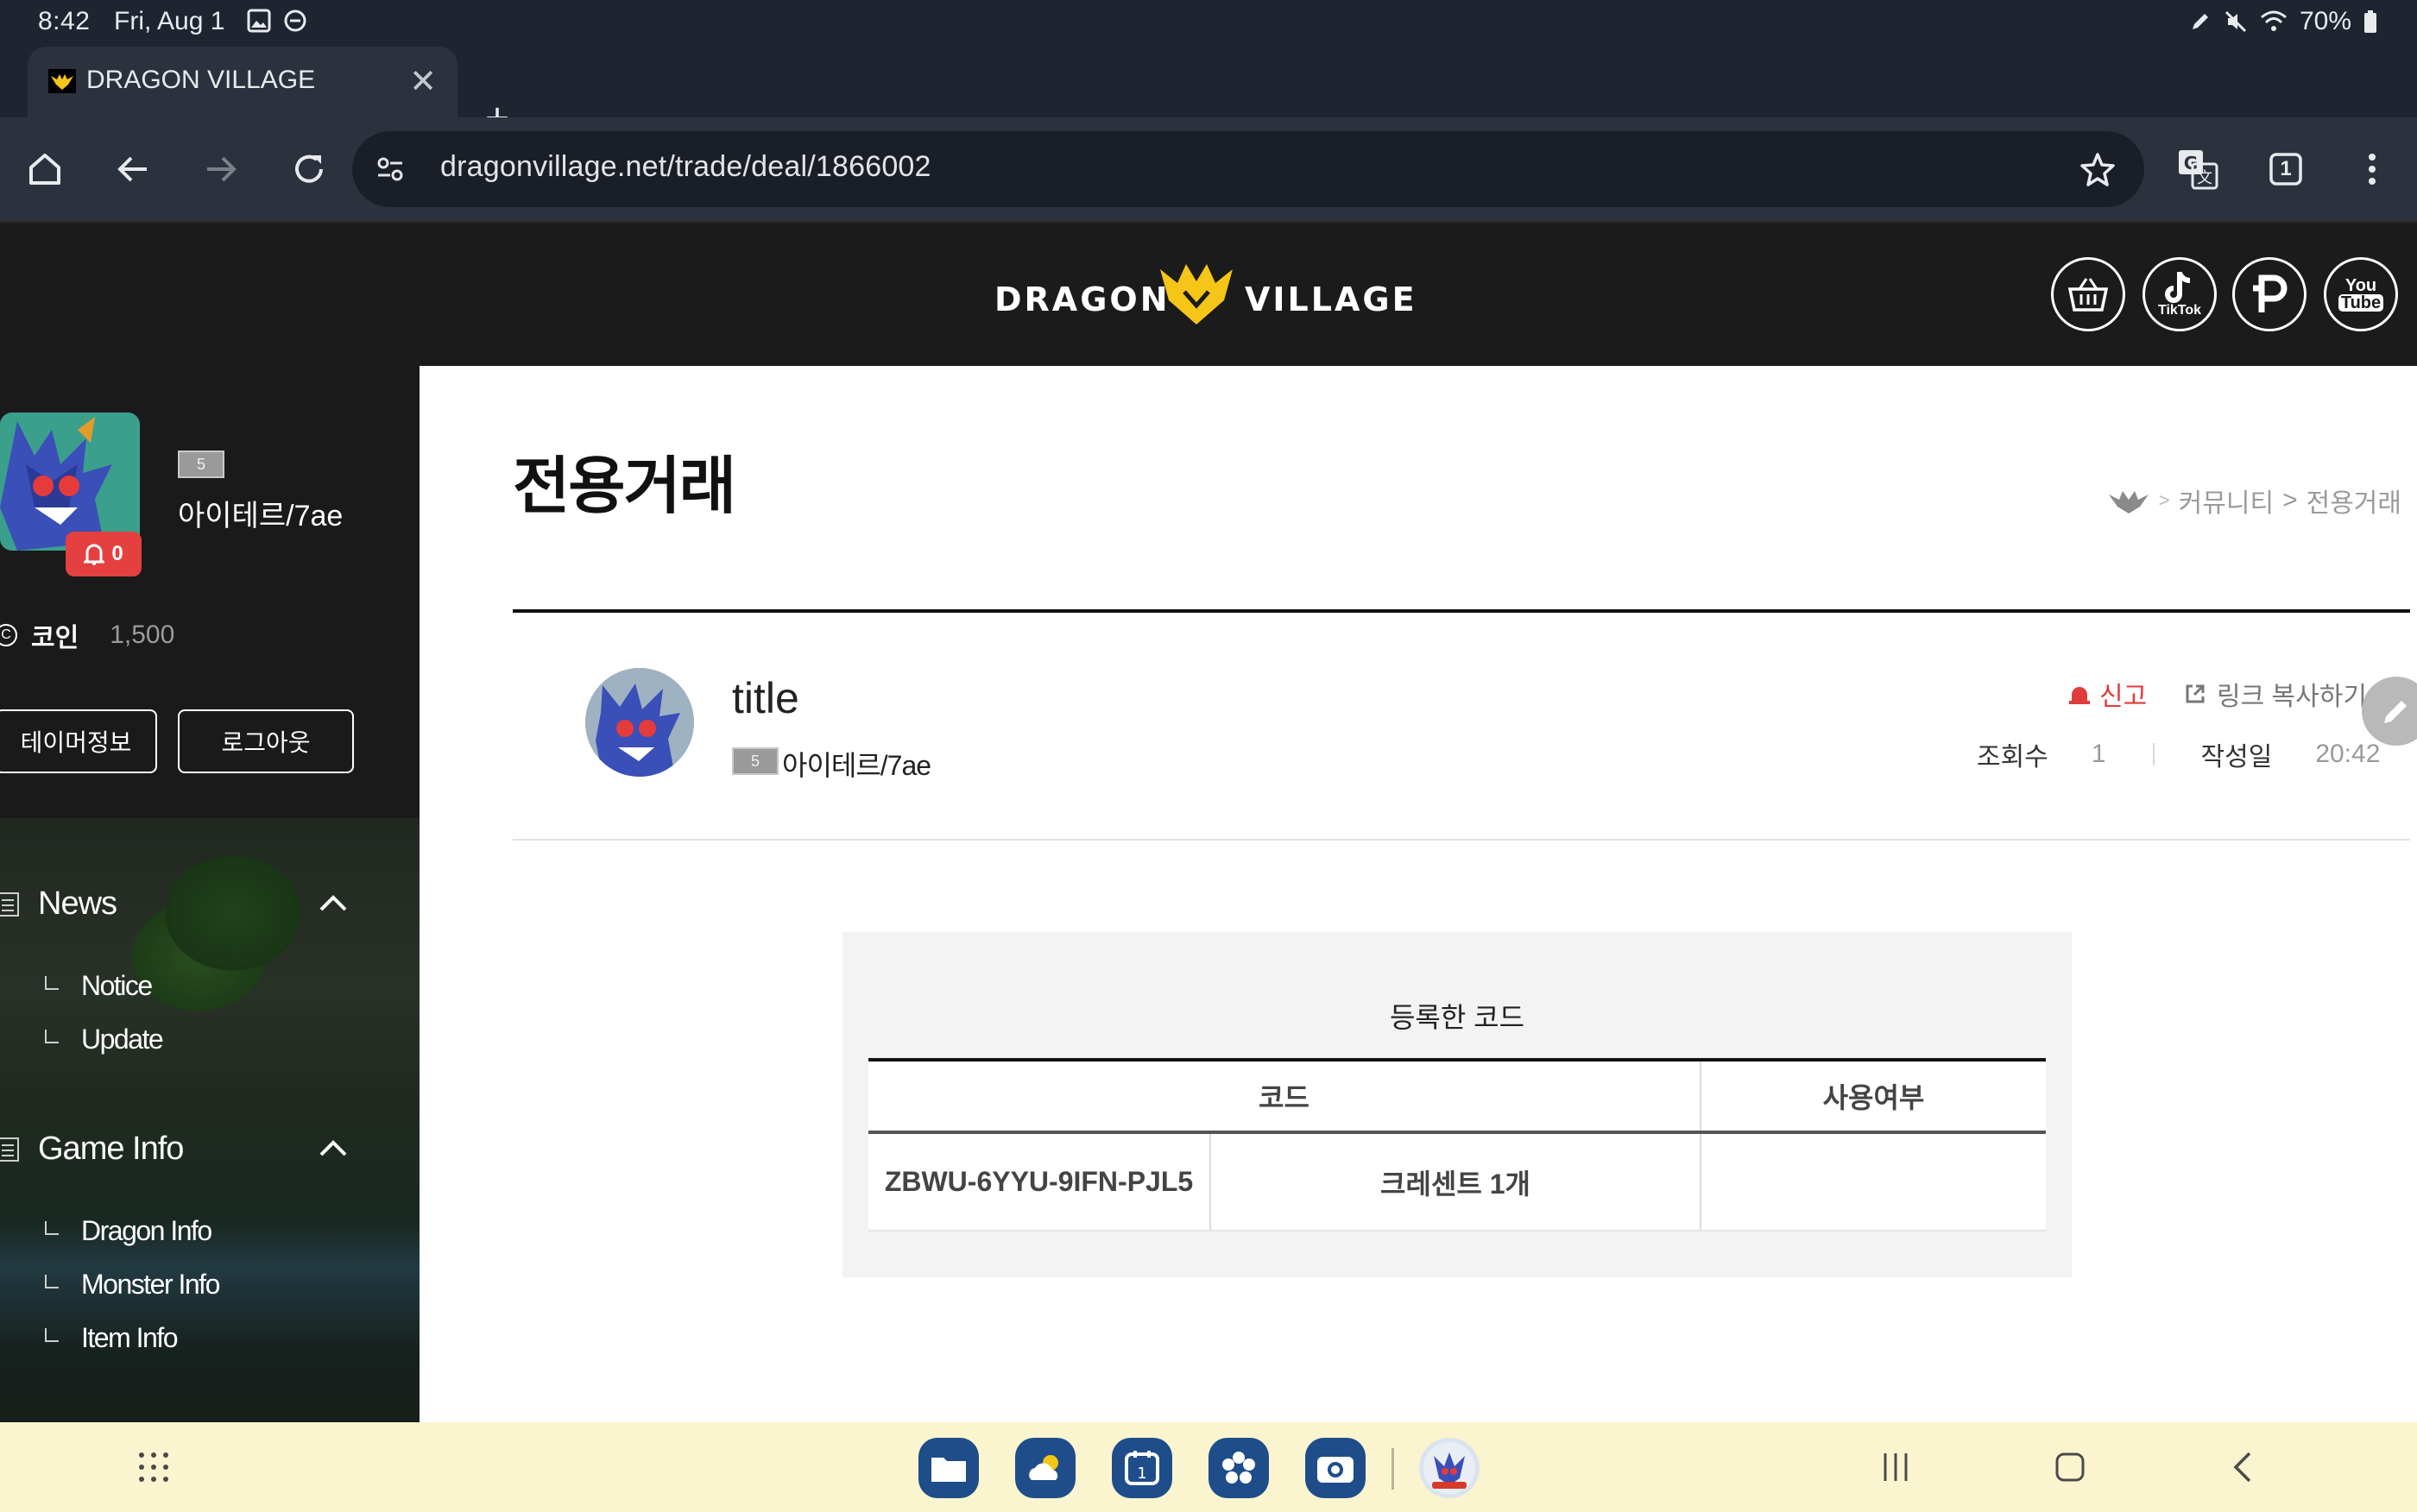 The width and height of the screenshot is (2417, 1512). I want to click on calendar-app-icon: 1, so click(1142, 1468).